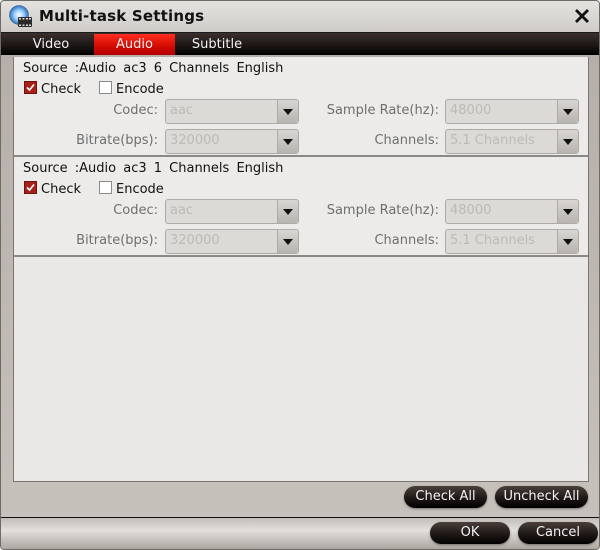 The height and width of the screenshot is (550, 600). I want to click on dialog-title: Multi-task Settings, so click(122, 16).